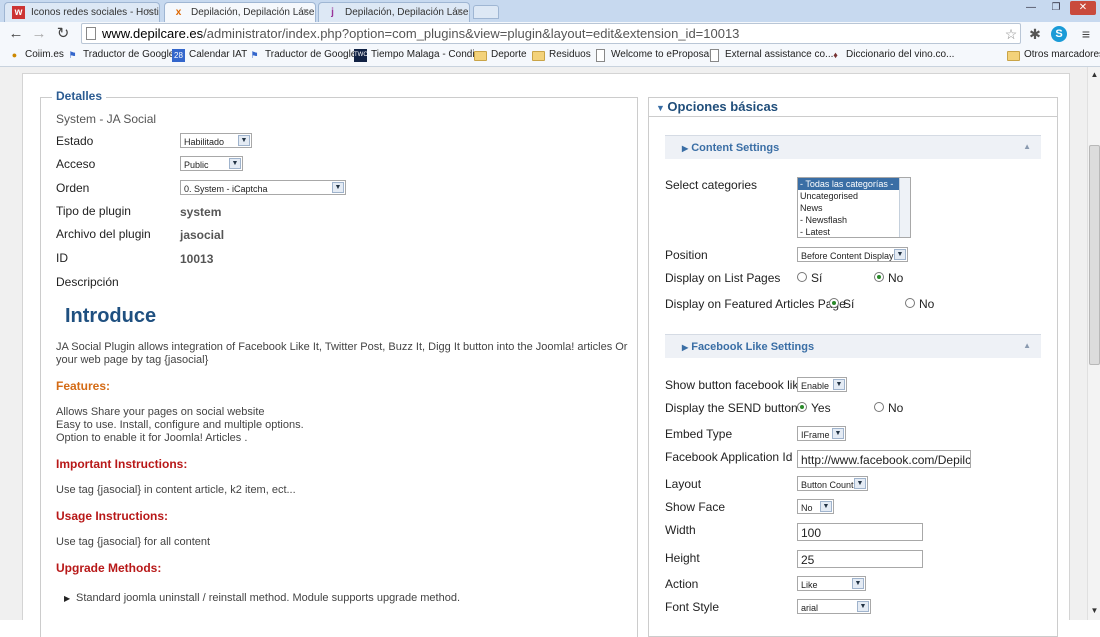  What do you see at coordinates (1031, 8) in the screenshot?
I see `minimize-icon: —` at bounding box center [1031, 8].